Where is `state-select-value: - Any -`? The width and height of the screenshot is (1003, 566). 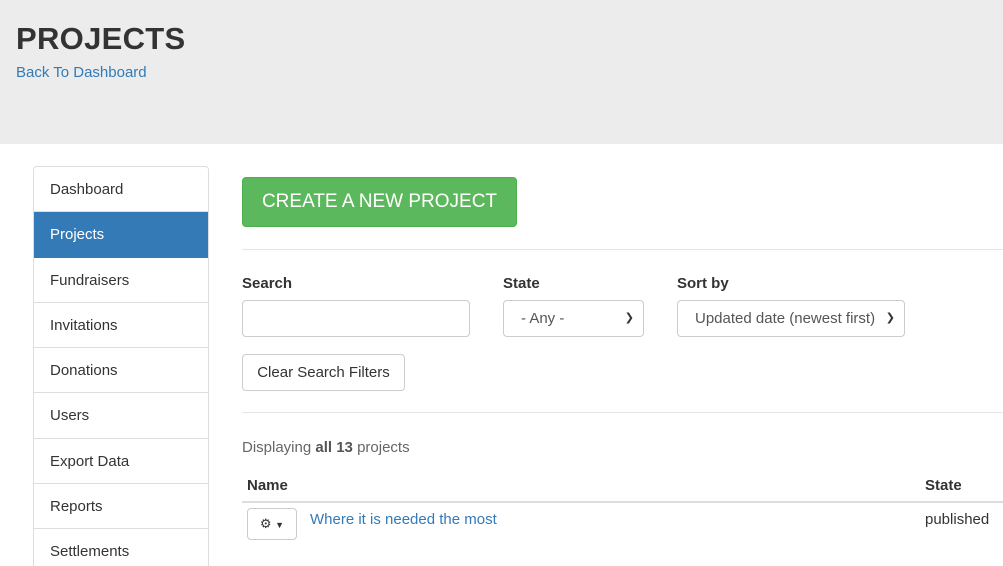 state-select-value: - Any - is located at coordinates (543, 318).